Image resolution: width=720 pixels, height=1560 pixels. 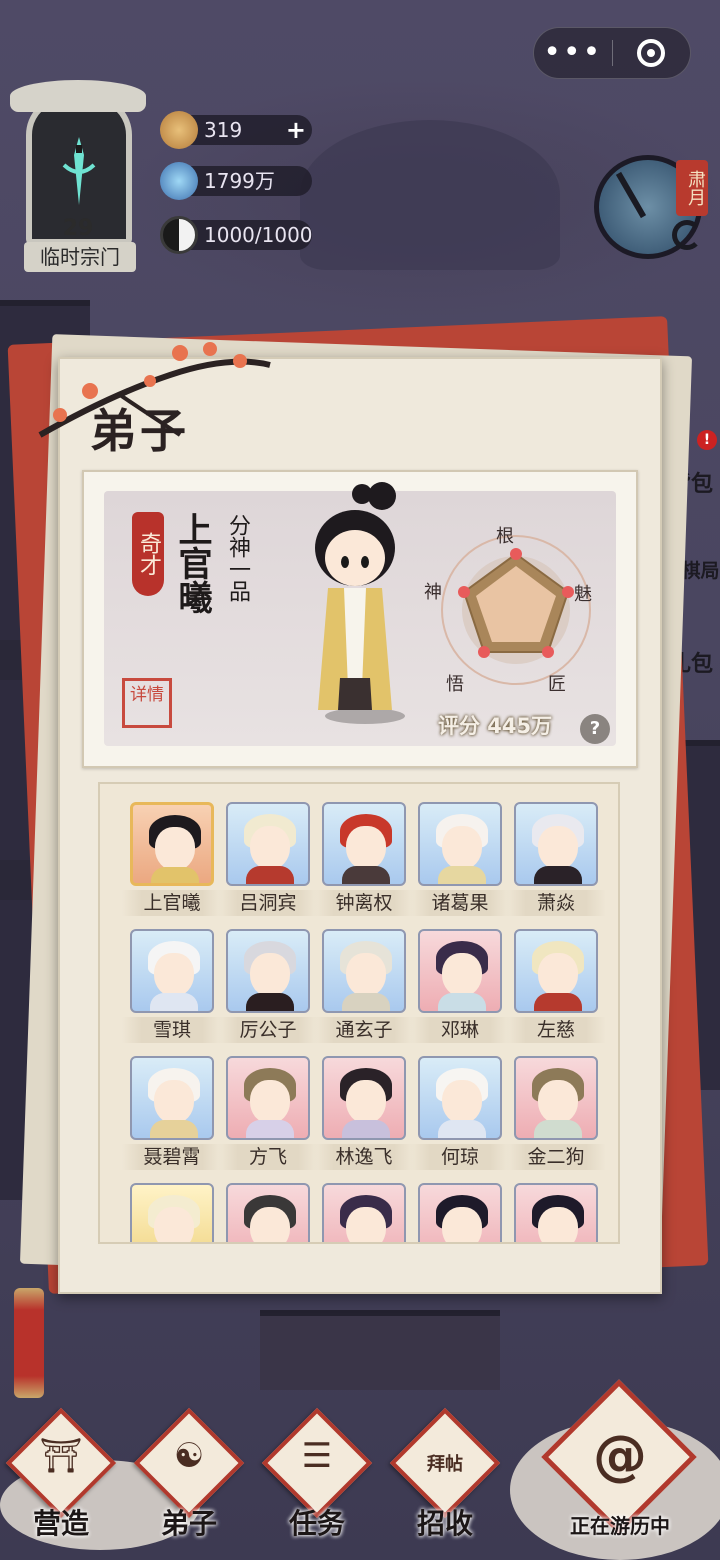 I want to click on target-circle-icon, so click(x=651, y=53).